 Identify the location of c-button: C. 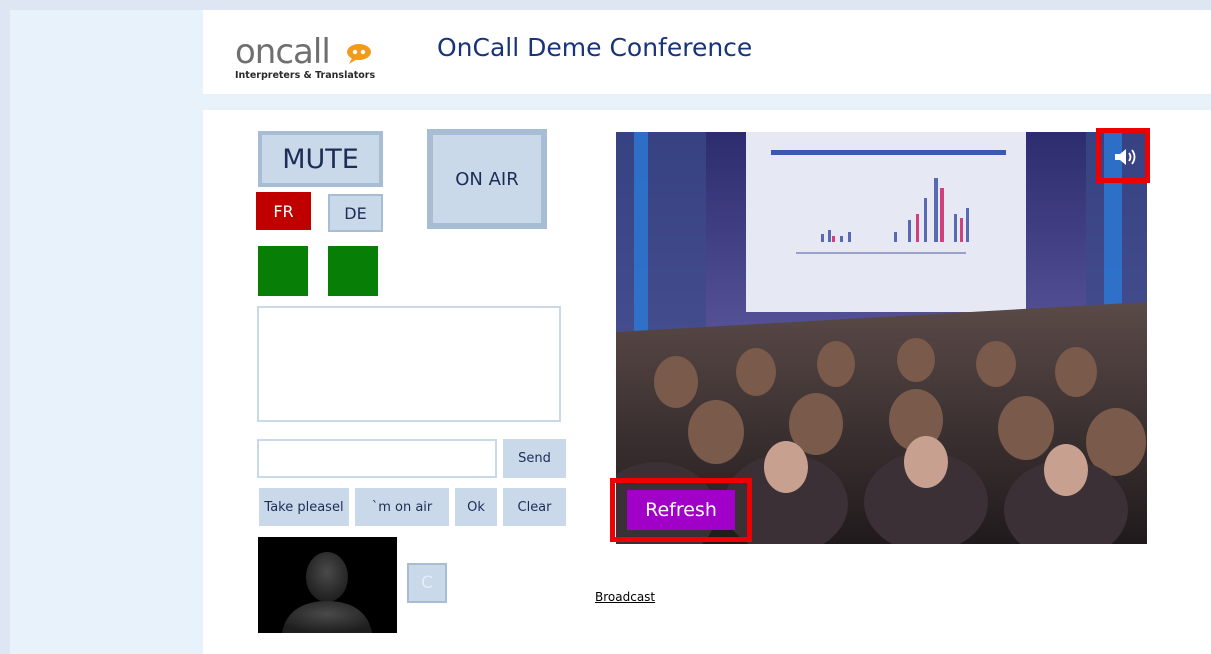
(427, 583).